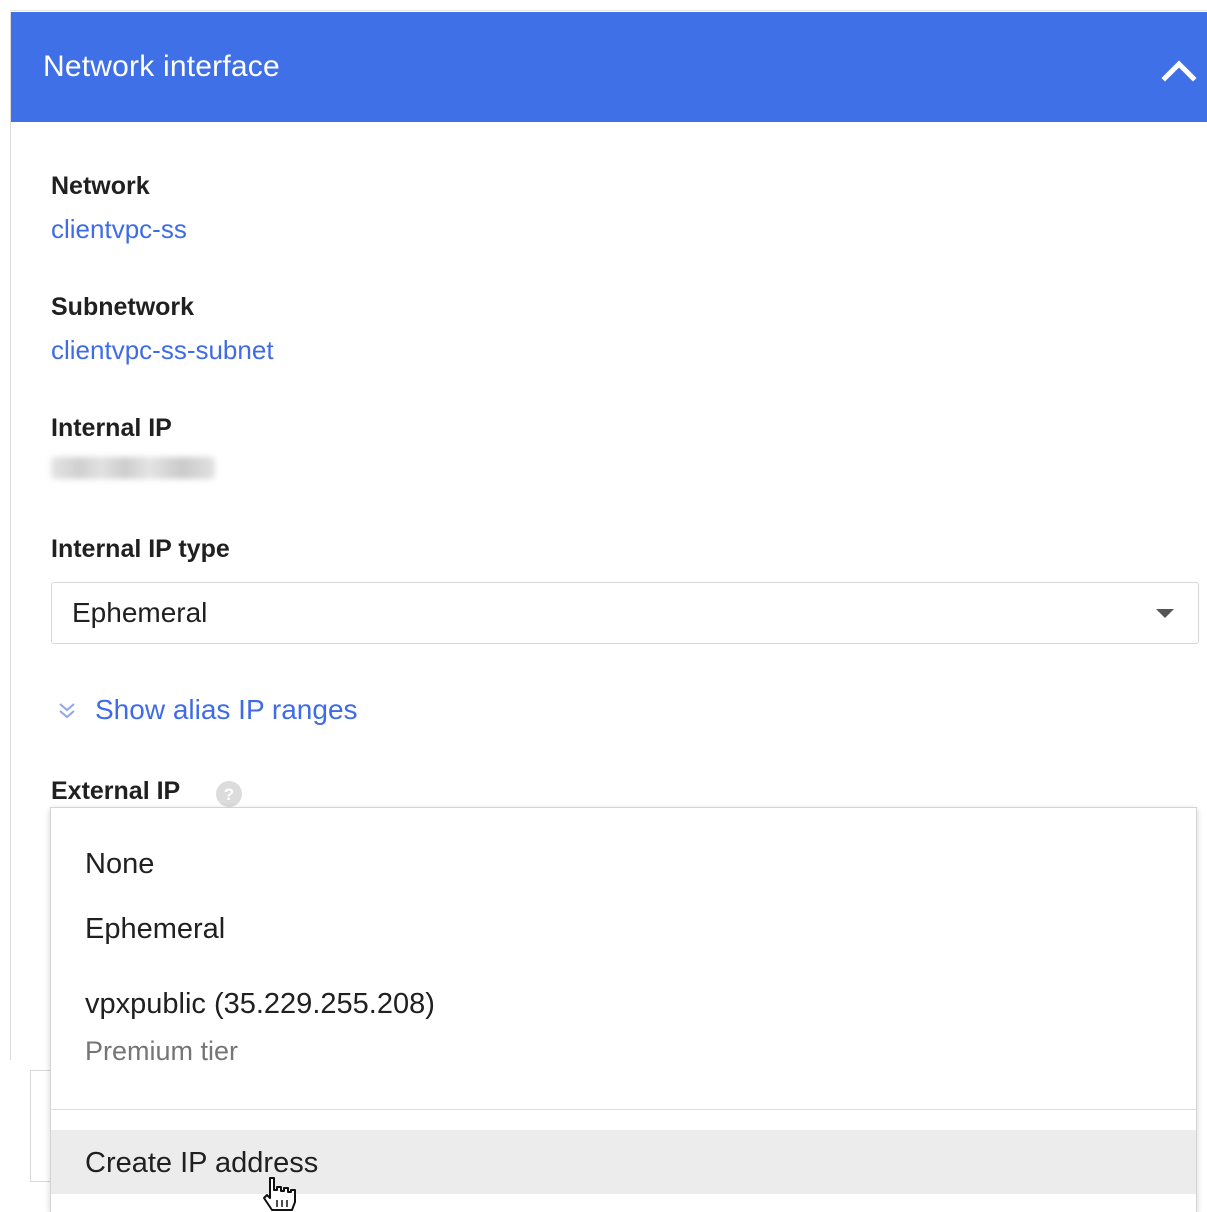 Image resolution: width=1207 pixels, height=1212 pixels. I want to click on help-icon: ?, so click(229, 794).